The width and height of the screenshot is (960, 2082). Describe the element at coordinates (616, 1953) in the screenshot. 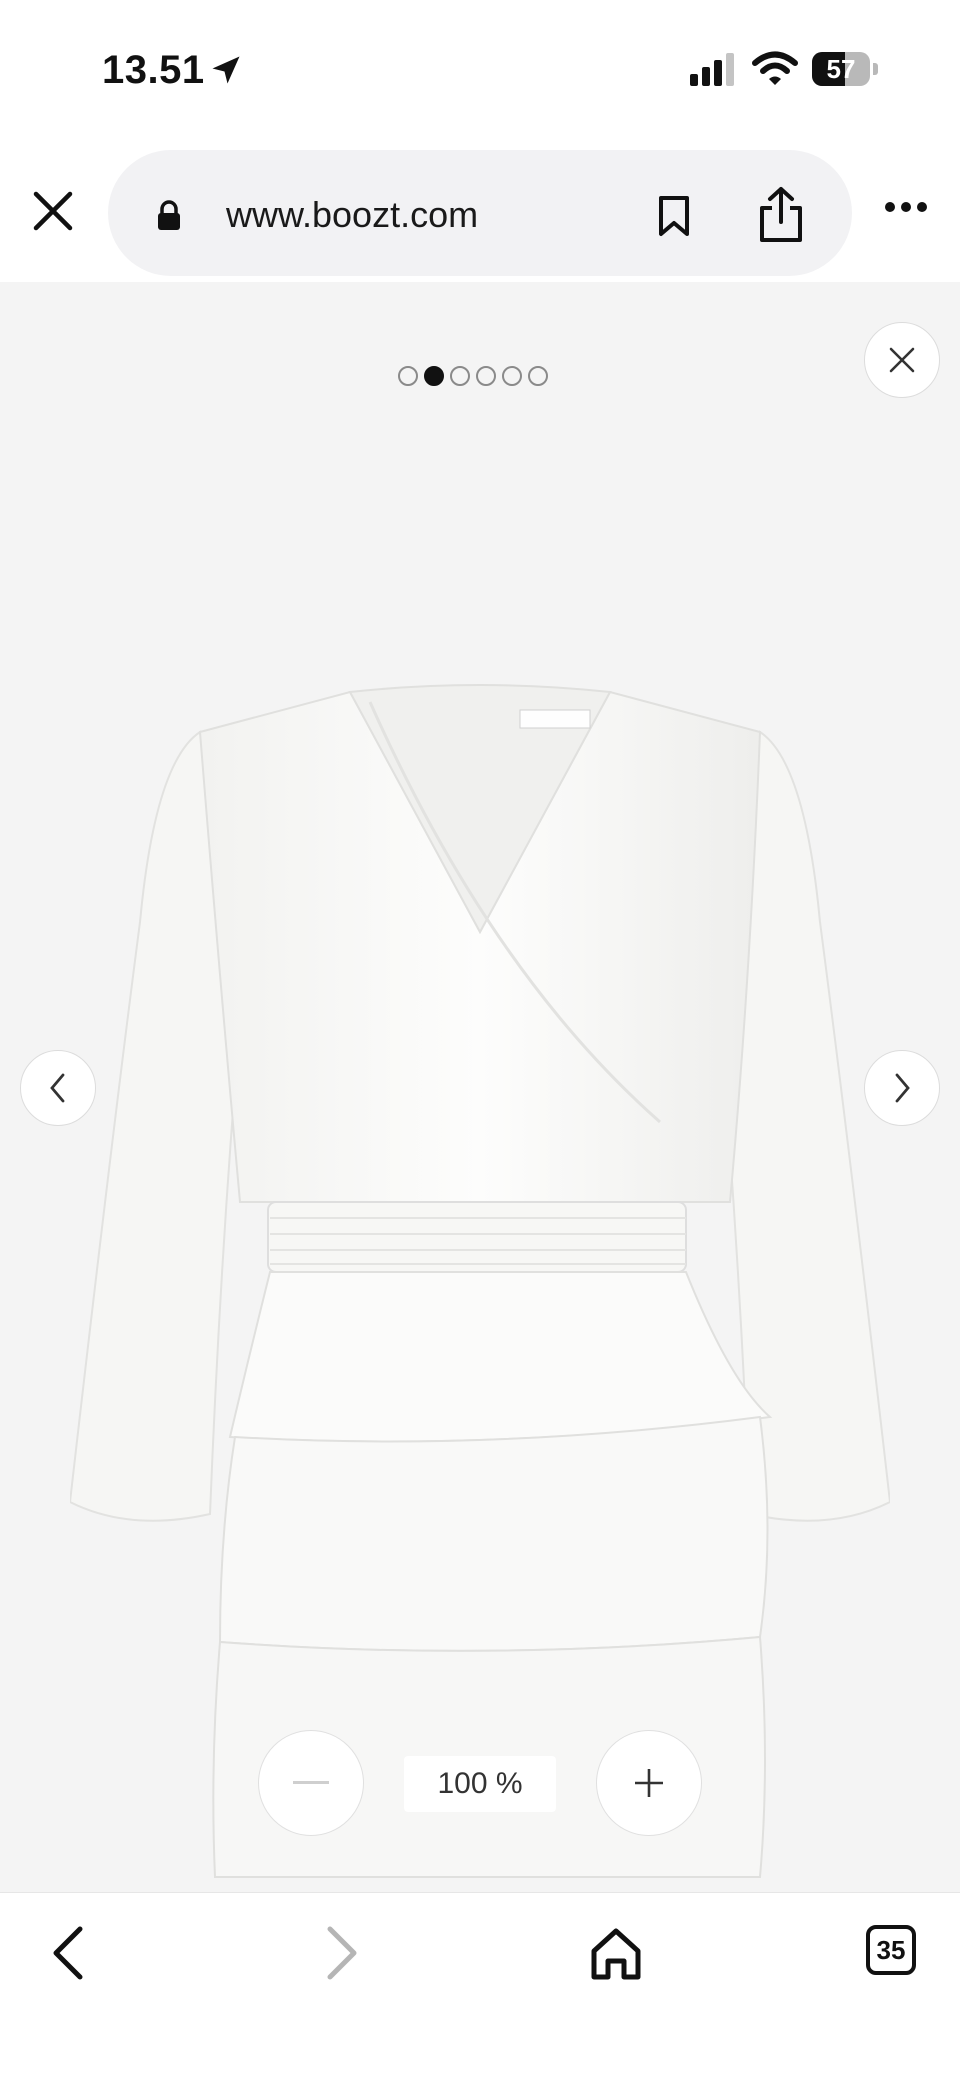

I see `home-icon` at that location.